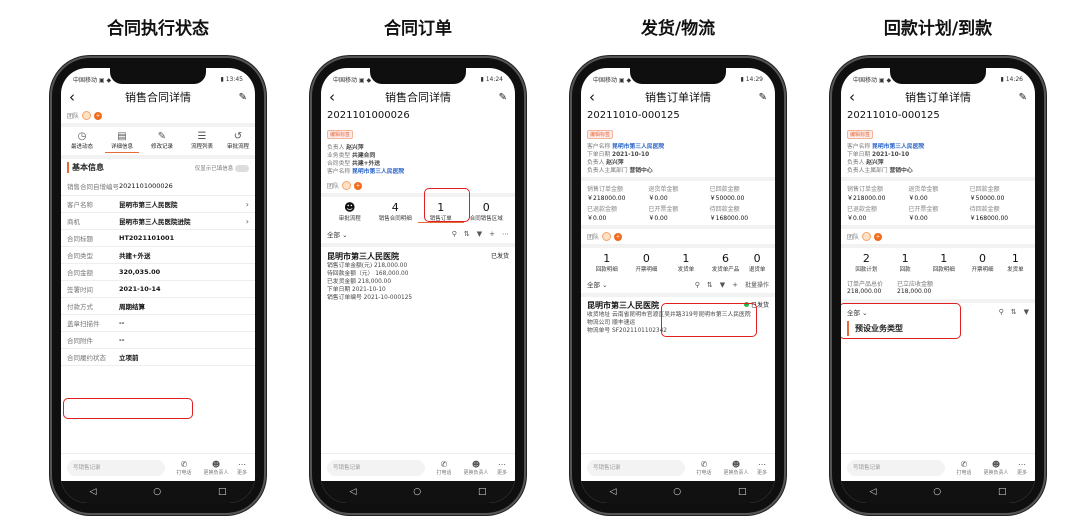 The image size is (1080, 525). Describe the element at coordinates (339, 172) in the screenshot. I see `info-key: 客户名称` at that location.